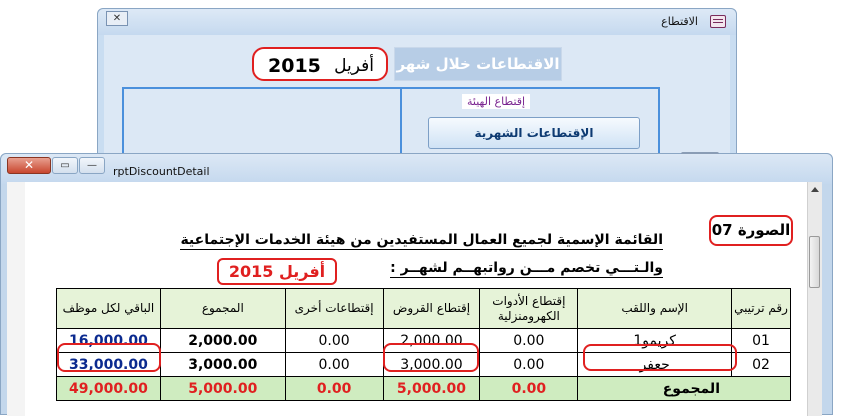  I want to click on background-window-title: الاقتطاع, so click(679, 21).